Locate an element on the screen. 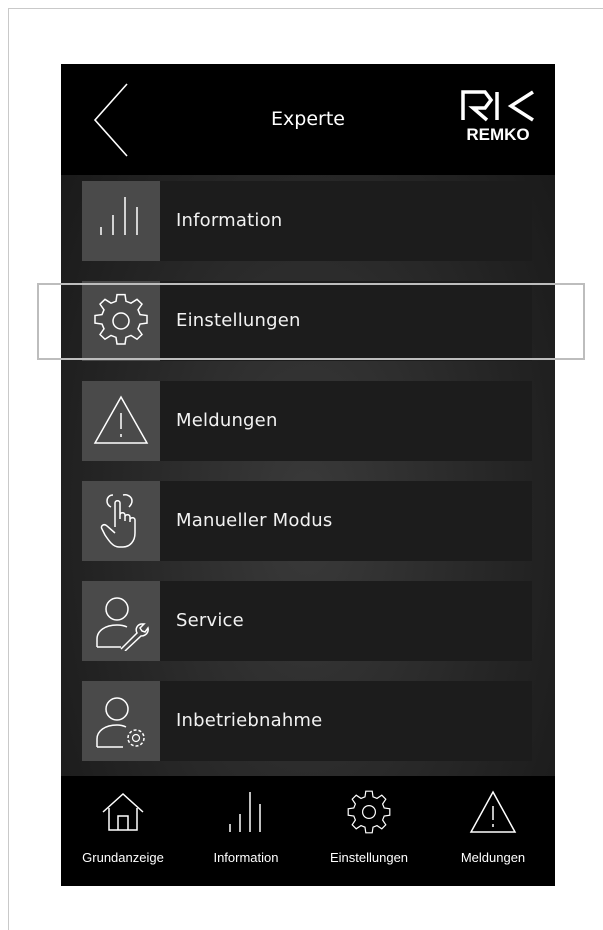 The width and height of the screenshot is (603, 930). frame-border-top is located at coordinates (305, 8).